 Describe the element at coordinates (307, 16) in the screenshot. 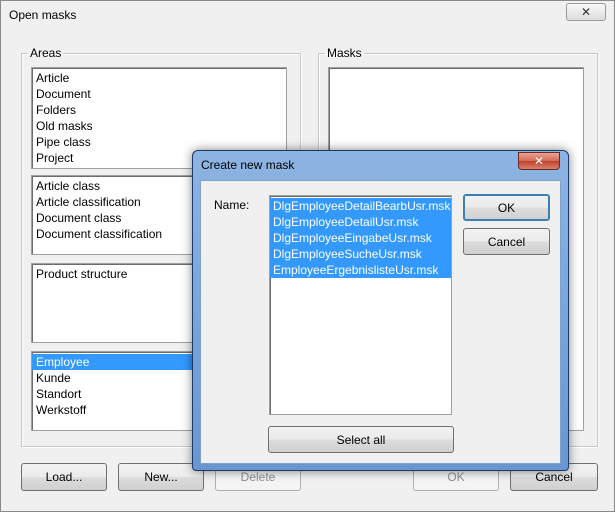

I see `title-bar: Open masks ✕` at that location.